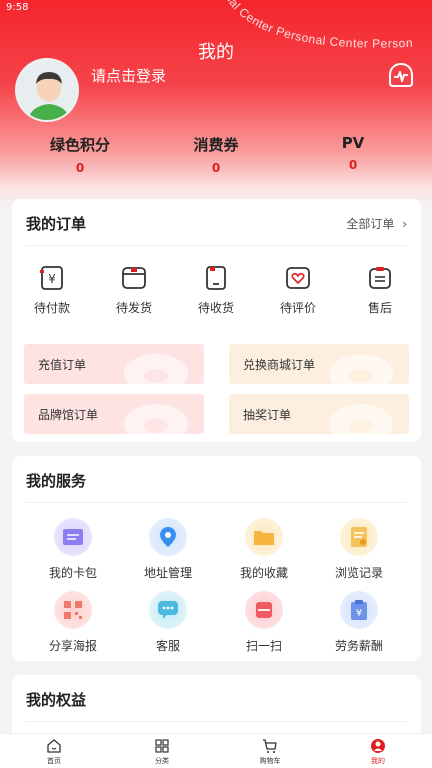 The width and height of the screenshot is (432, 768). Describe the element at coordinates (297, 308) in the screenshot. I see `order-status-label: 待评价` at that location.